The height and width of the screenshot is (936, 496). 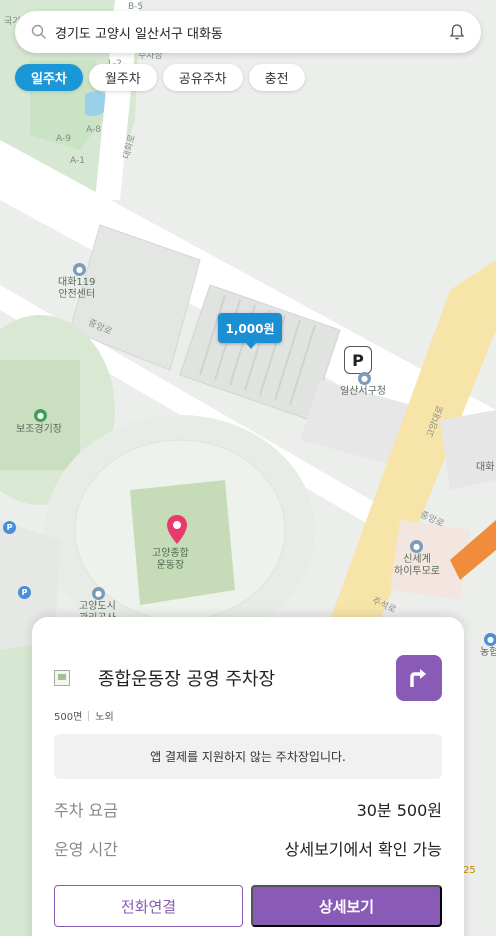 What do you see at coordinates (39, 430) in the screenshot?
I see `map-label-aux-stadium: 보조경기장` at bounding box center [39, 430].